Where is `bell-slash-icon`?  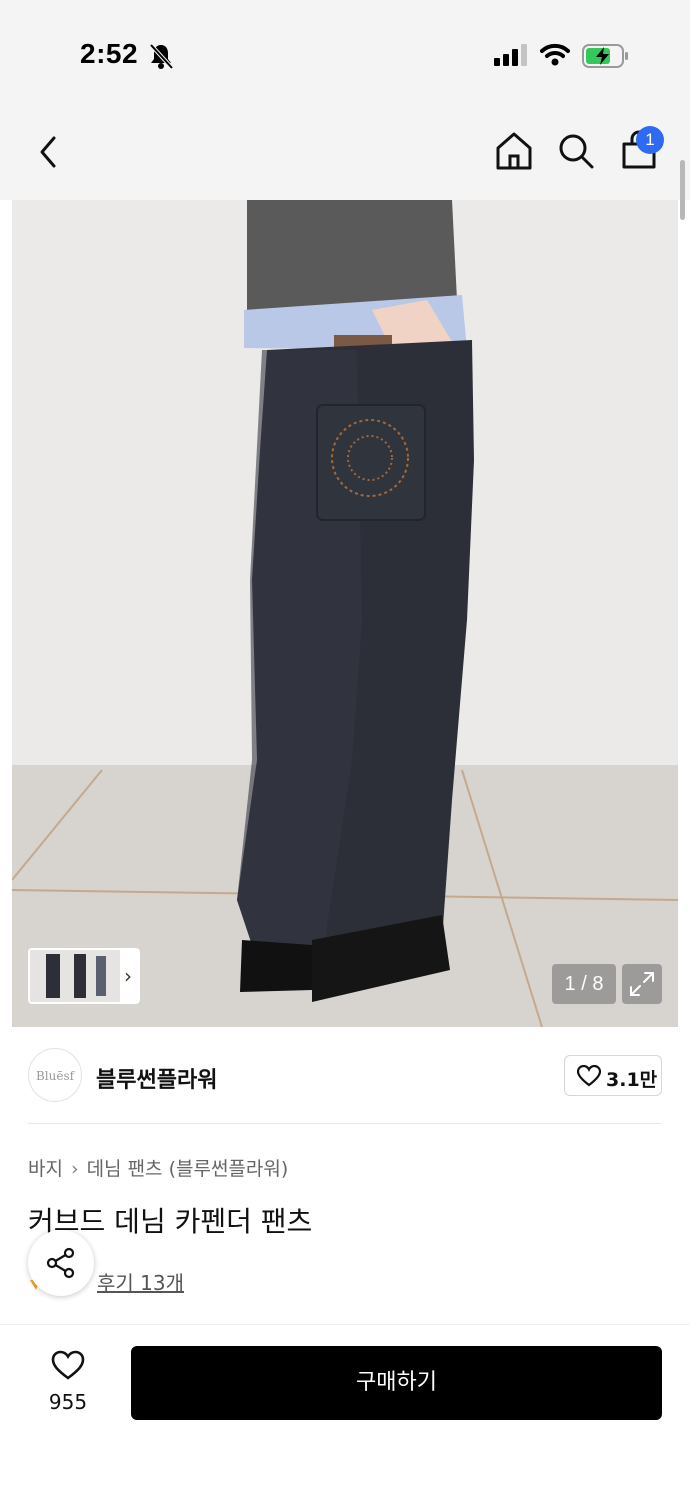 bell-slash-icon is located at coordinates (161, 56).